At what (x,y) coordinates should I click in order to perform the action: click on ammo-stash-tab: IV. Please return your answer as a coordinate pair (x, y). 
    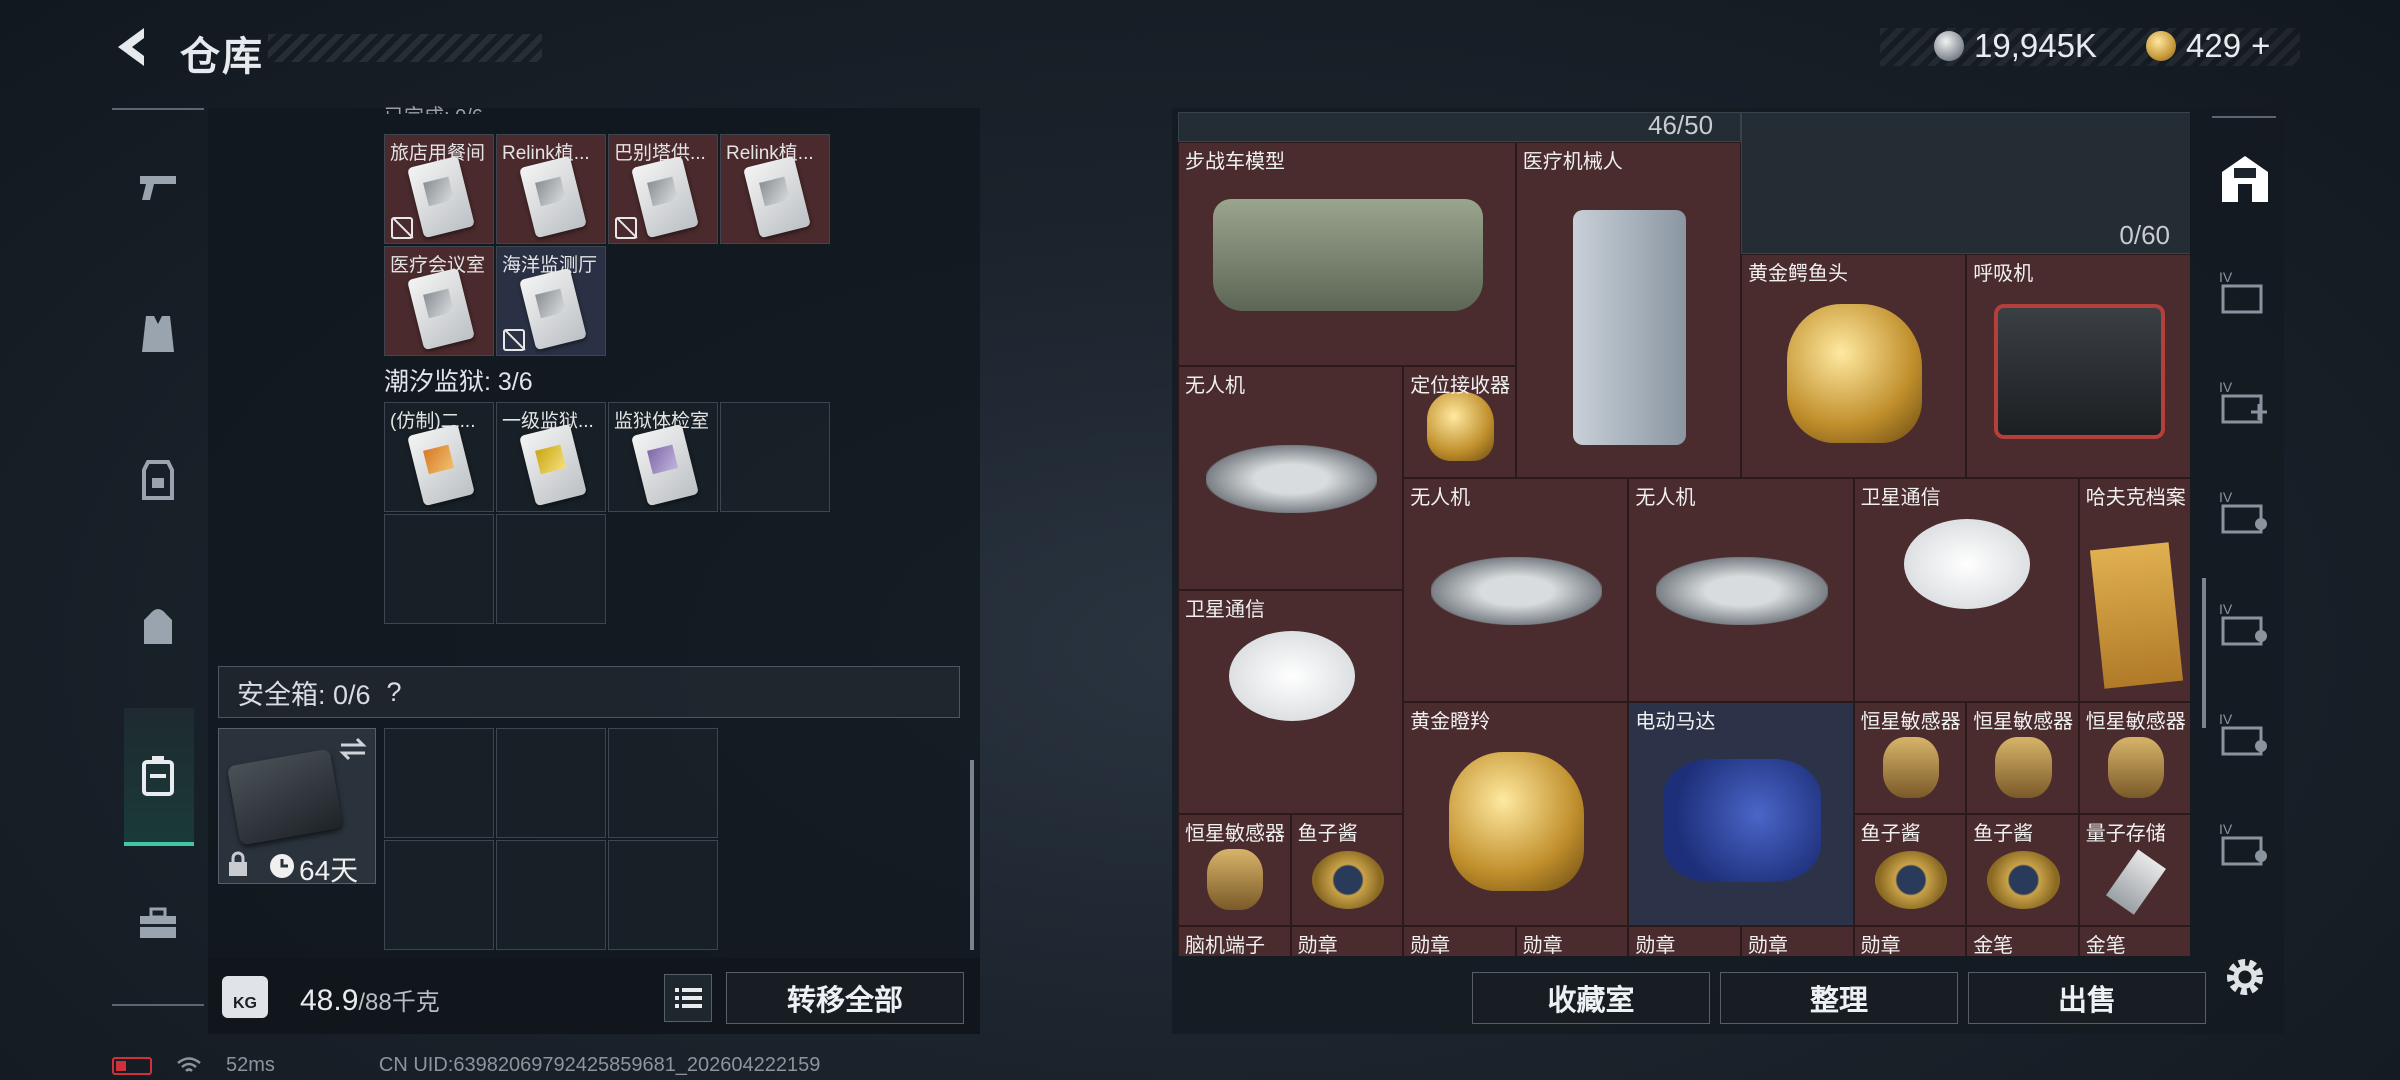
    Looking at the image, I should click on (2245, 511).